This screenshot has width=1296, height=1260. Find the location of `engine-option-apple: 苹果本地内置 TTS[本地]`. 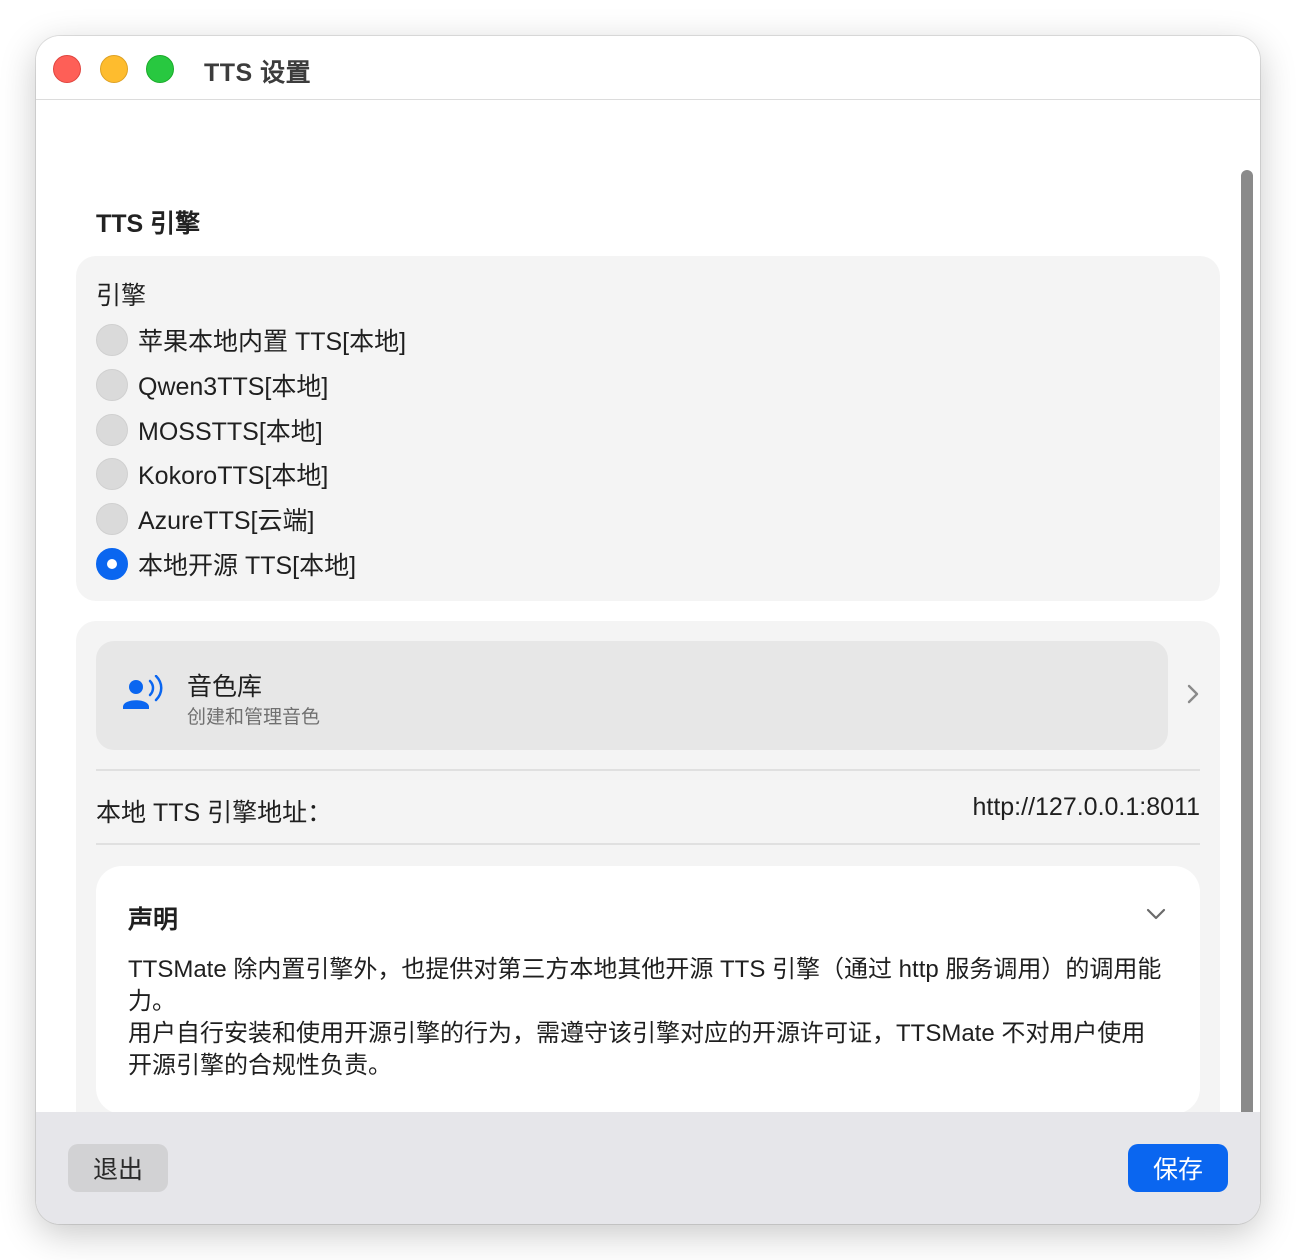

engine-option-apple: 苹果本地内置 TTS[本地] is located at coordinates (251, 340).